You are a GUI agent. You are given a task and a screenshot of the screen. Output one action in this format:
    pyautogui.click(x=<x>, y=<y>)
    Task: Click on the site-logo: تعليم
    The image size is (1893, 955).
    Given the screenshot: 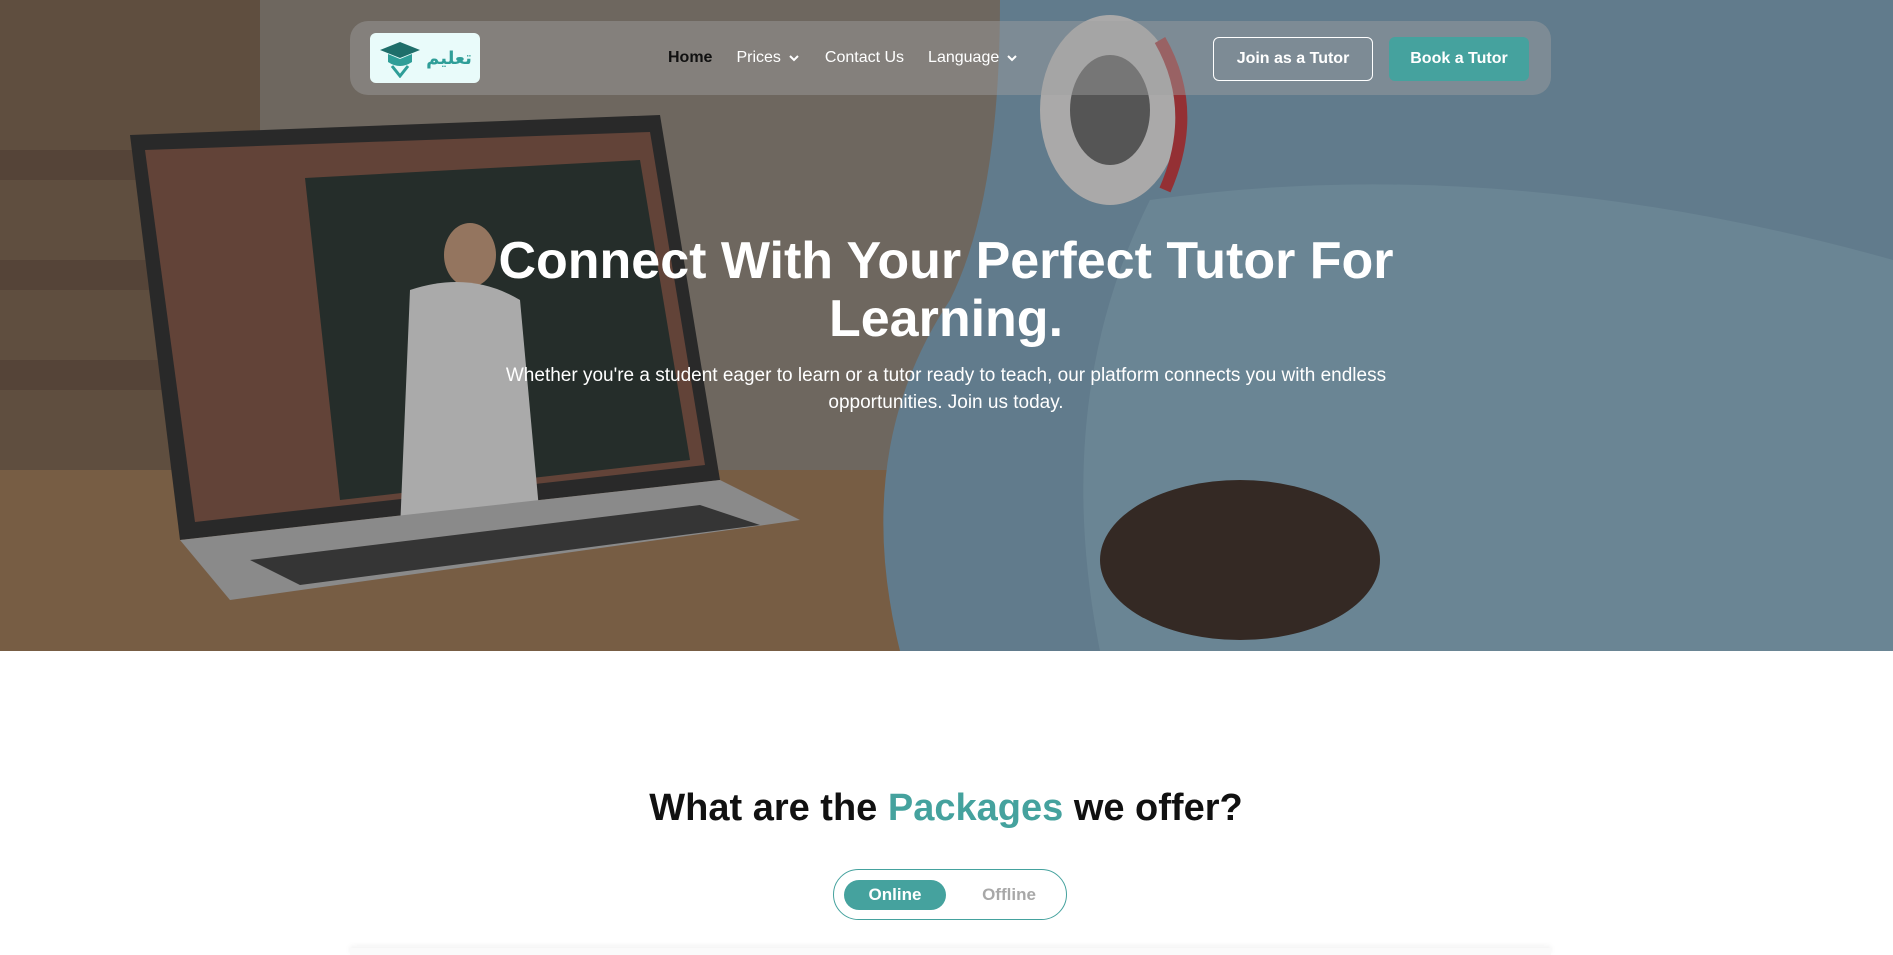 What is the action you would take?
    pyautogui.click(x=425, y=58)
    